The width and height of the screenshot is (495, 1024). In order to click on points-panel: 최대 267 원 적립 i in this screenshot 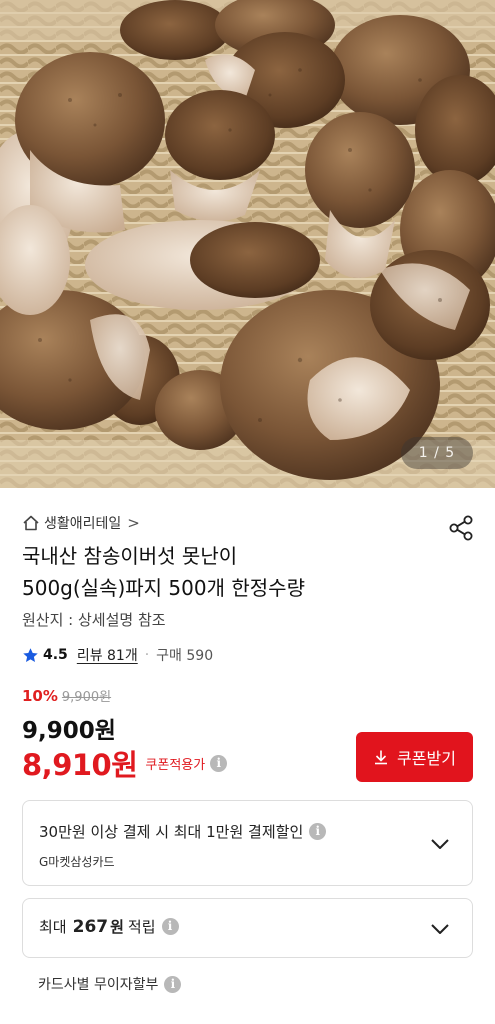, I will do `click(247, 928)`.